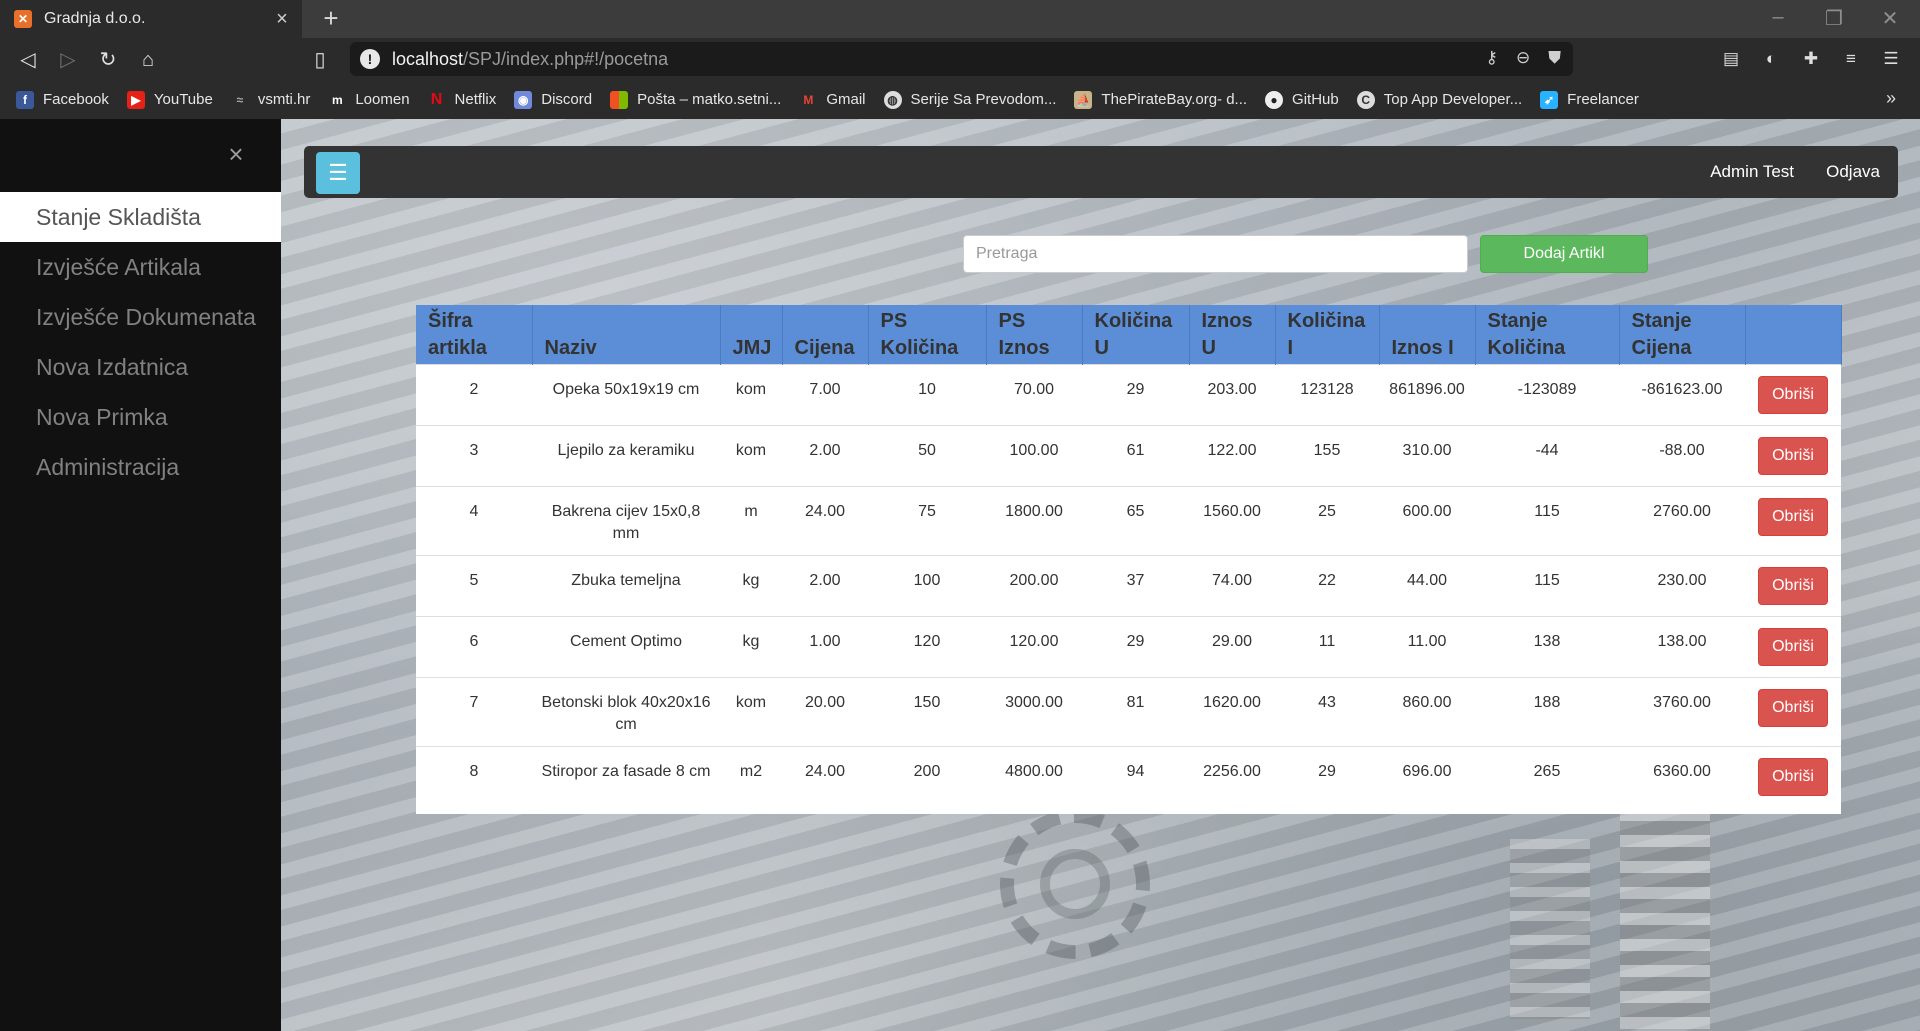 This screenshot has width=1920, height=1031. Describe the element at coordinates (1890, 18) in the screenshot. I see `close-window-icon: ✕` at that location.